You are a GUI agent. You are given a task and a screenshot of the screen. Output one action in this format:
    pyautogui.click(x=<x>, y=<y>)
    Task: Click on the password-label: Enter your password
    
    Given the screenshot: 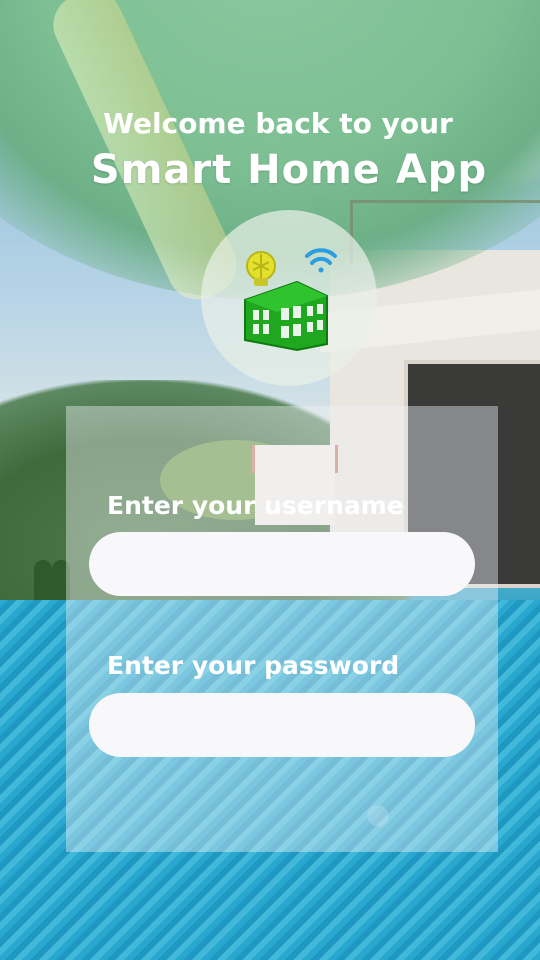 What is the action you would take?
    pyautogui.click(x=253, y=665)
    